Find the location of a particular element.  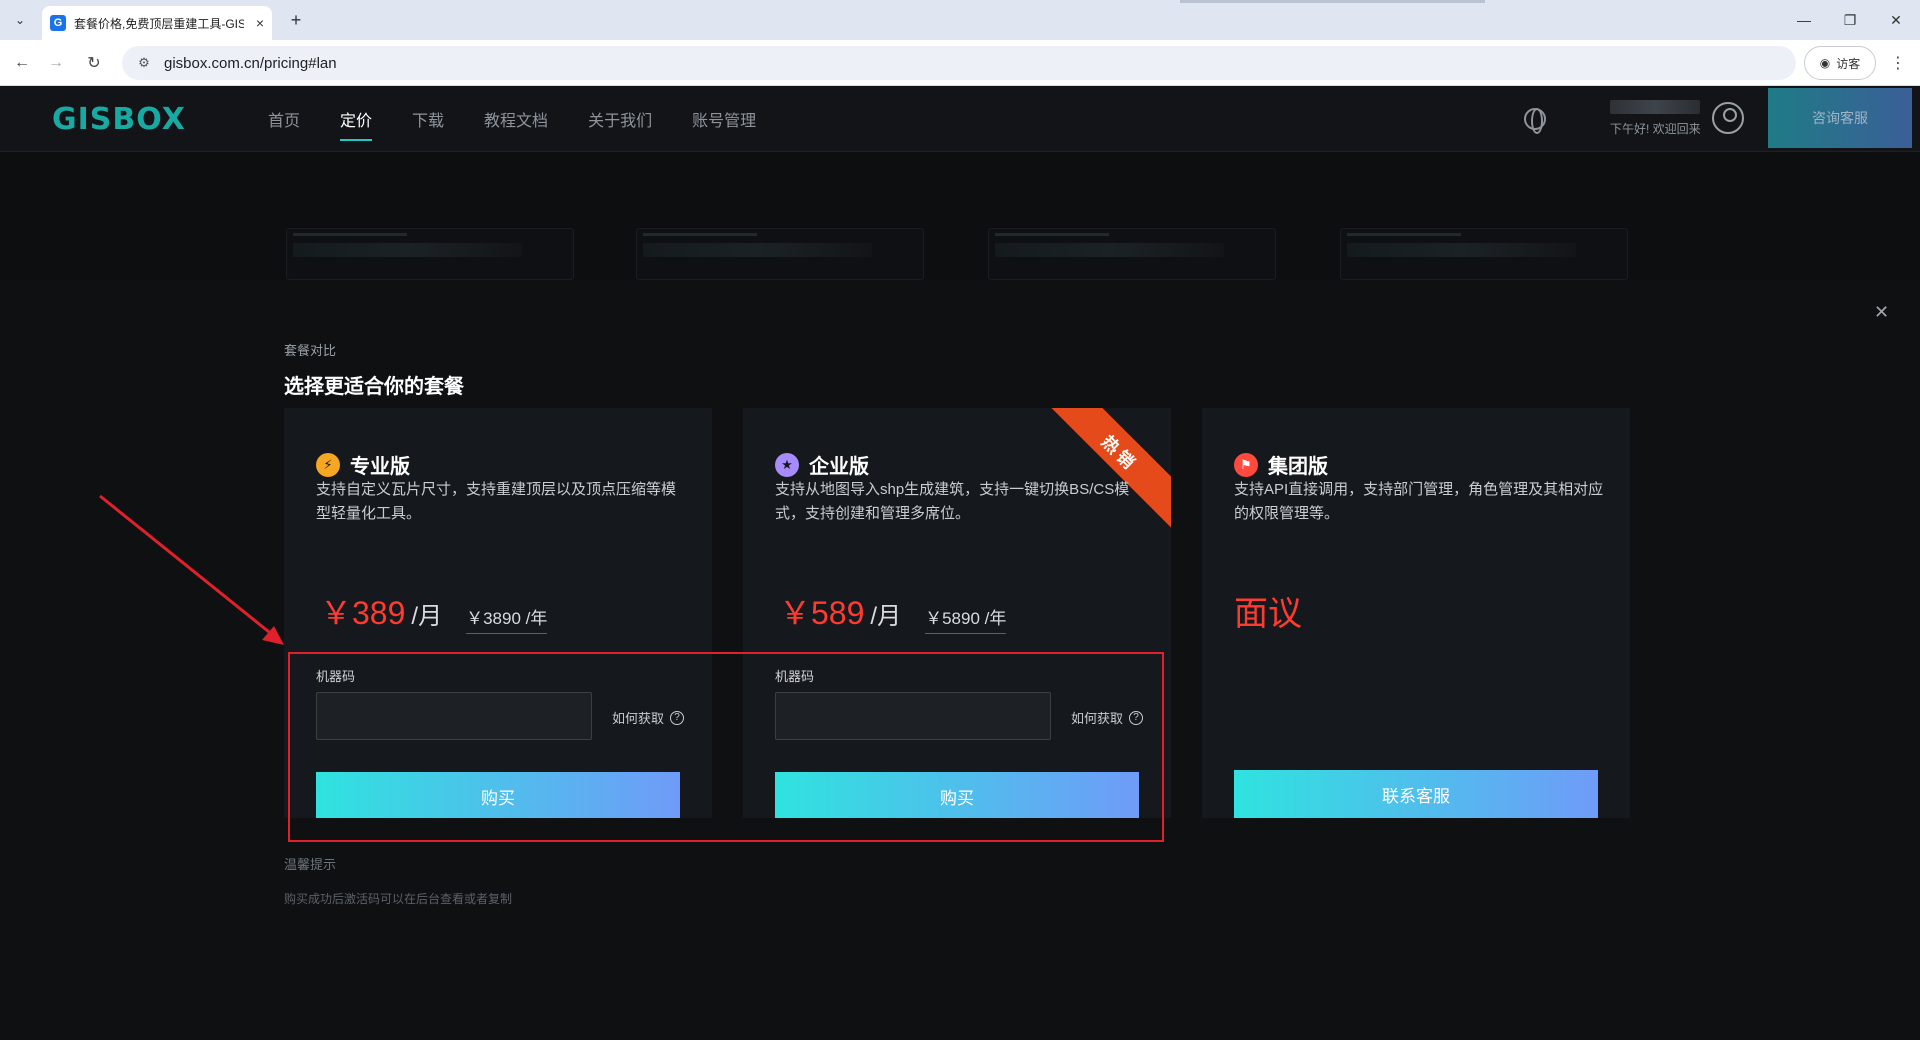

plan-description: 支持API直接调用，支持部门管理，角色管理及其相对应的权限管理等。 is located at coordinates (1419, 501).